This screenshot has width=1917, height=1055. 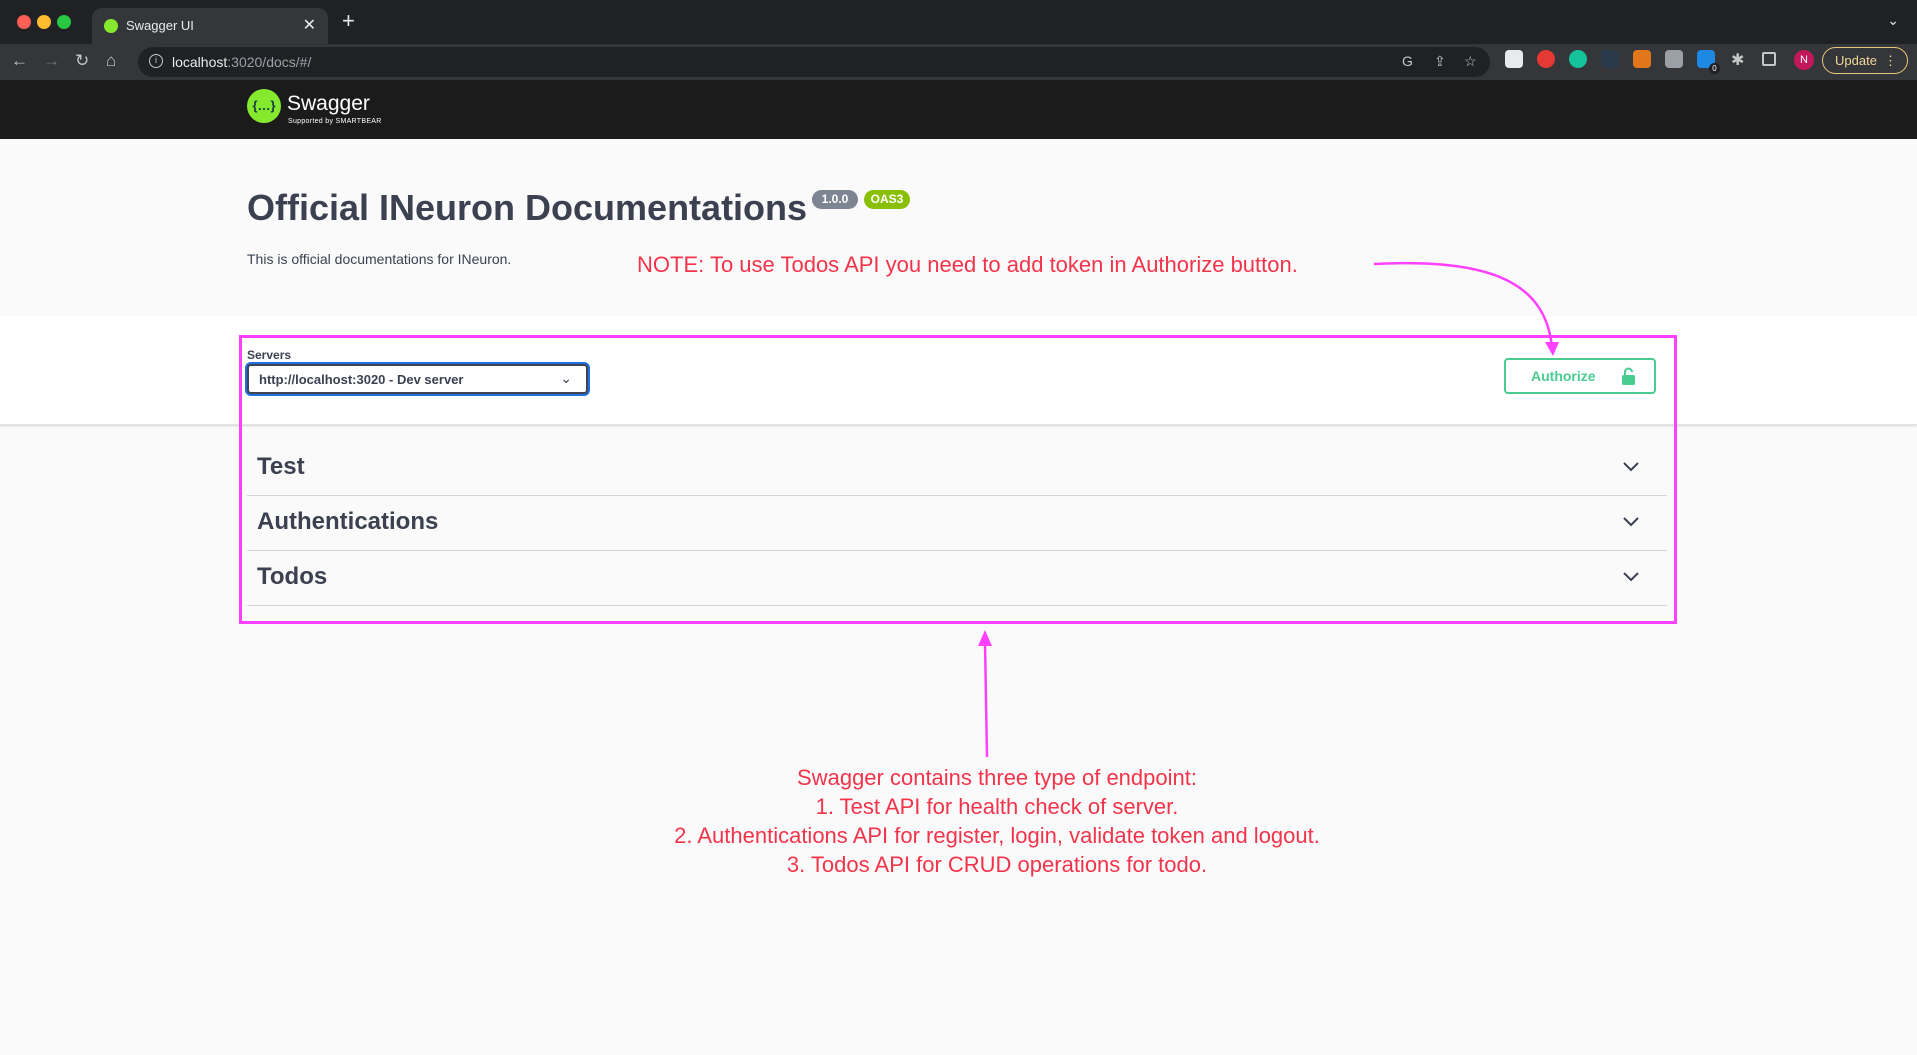 What do you see at coordinates (51, 61) in the screenshot?
I see `forward-icon: →` at bounding box center [51, 61].